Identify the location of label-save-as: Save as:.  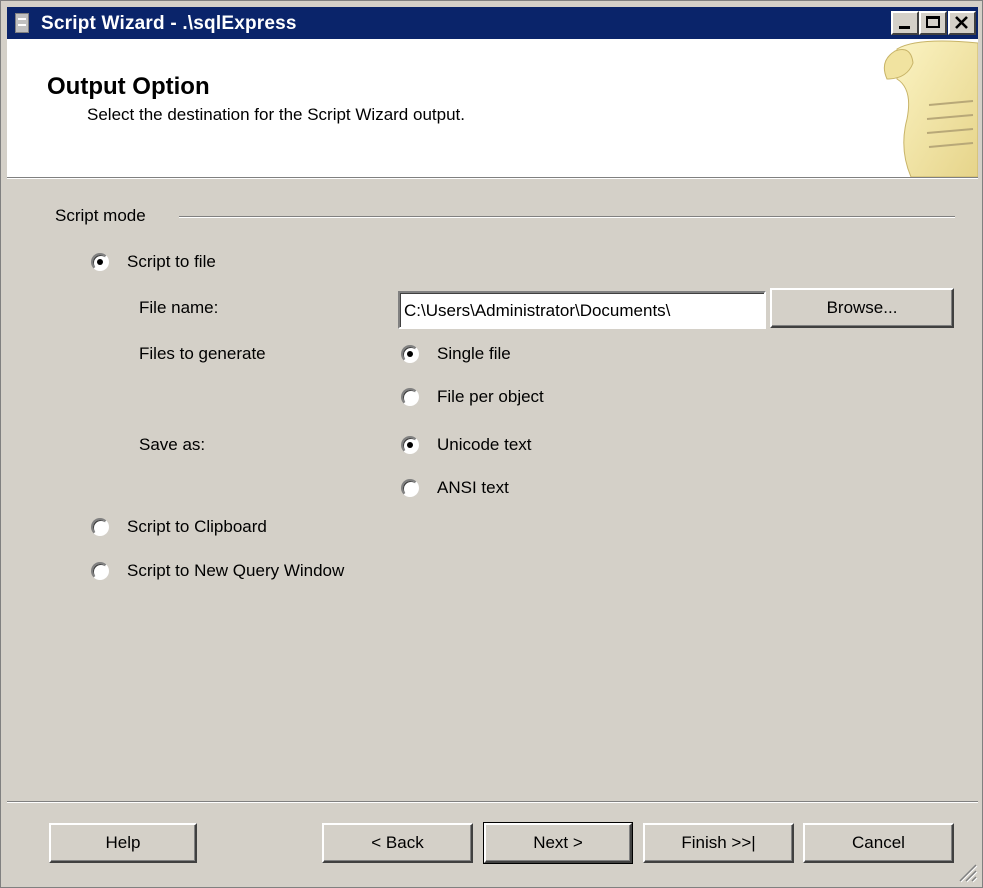
(172, 444).